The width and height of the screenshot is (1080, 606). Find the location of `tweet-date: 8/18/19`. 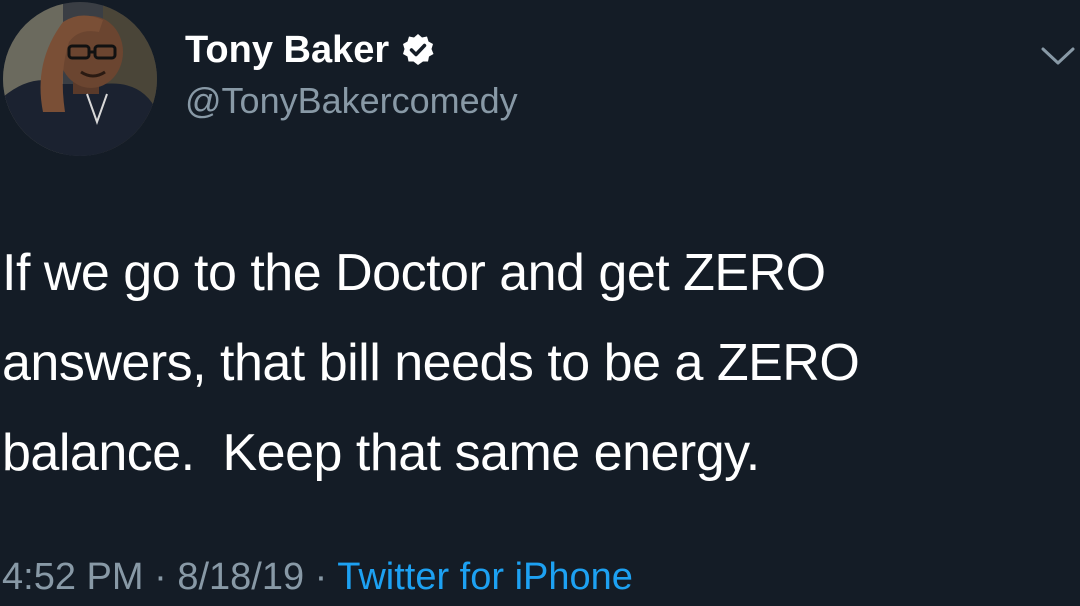

tweet-date: 8/18/19 is located at coordinates (240, 577).